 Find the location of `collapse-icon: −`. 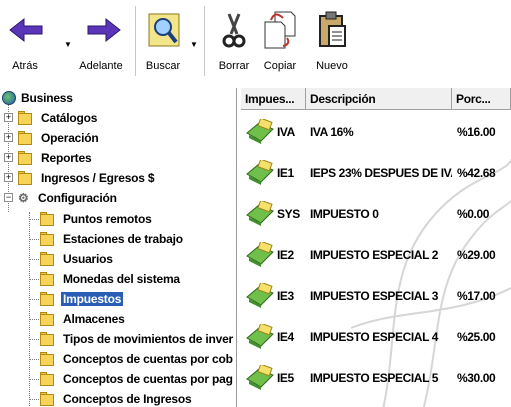

collapse-icon: − is located at coordinates (8, 197).